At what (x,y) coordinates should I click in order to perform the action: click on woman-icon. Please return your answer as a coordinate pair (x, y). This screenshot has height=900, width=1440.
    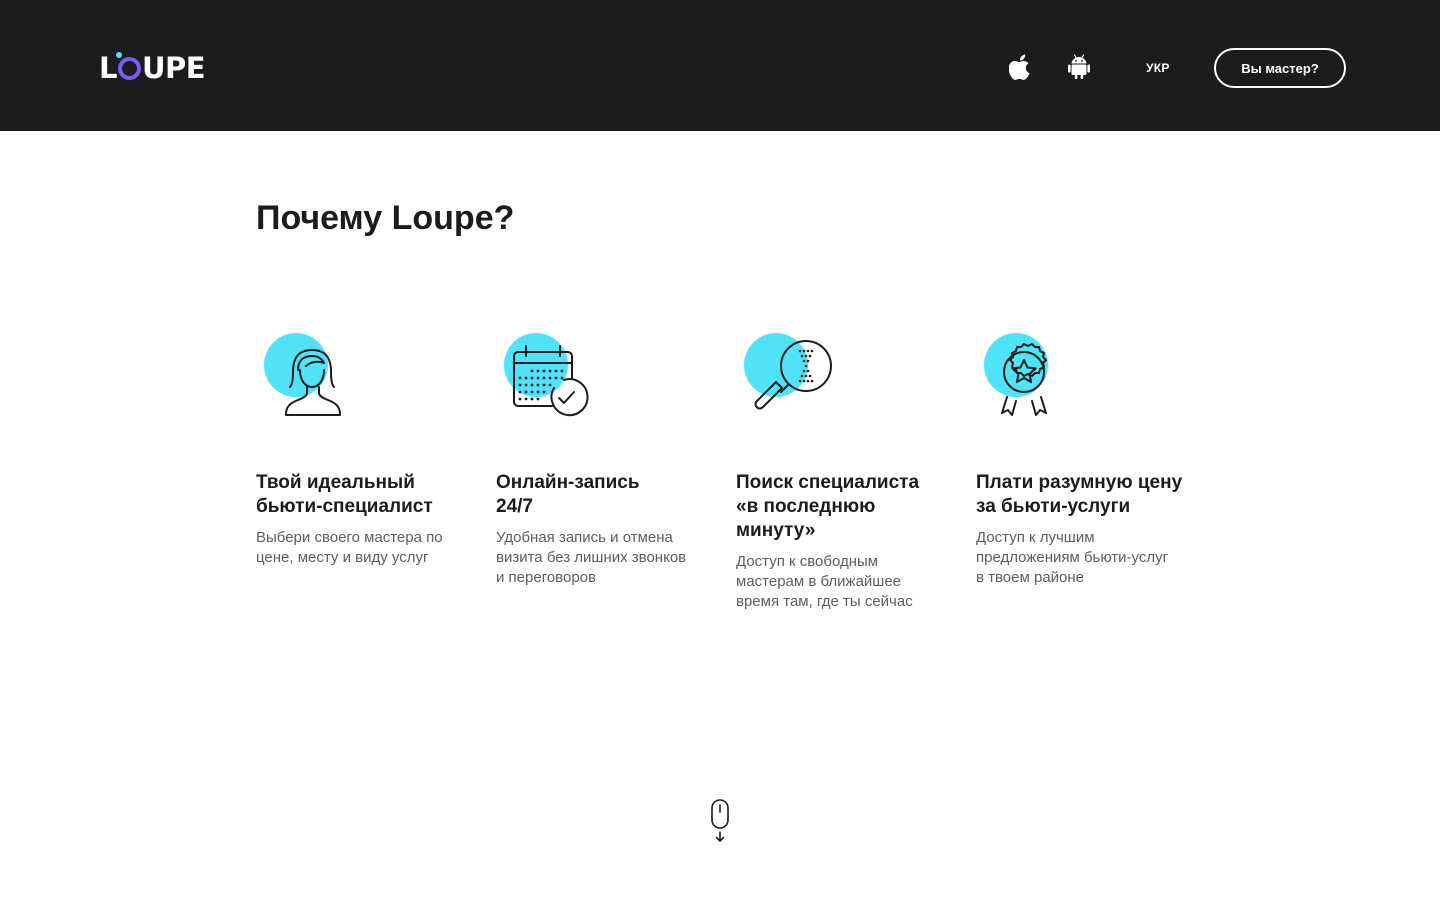
    Looking at the image, I should click on (306, 375).